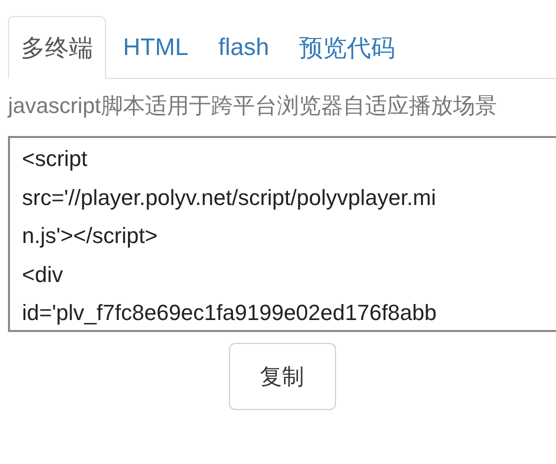 This screenshot has height=464, width=556. I want to click on copy-button: 复制, so click(282, 376).